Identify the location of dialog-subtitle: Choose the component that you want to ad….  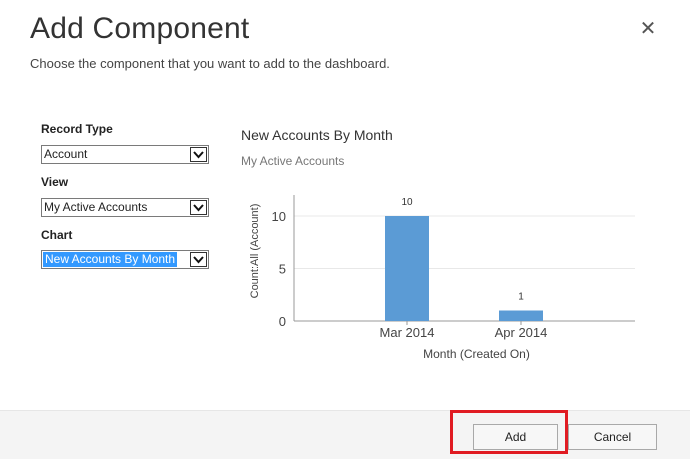
(210, 63).